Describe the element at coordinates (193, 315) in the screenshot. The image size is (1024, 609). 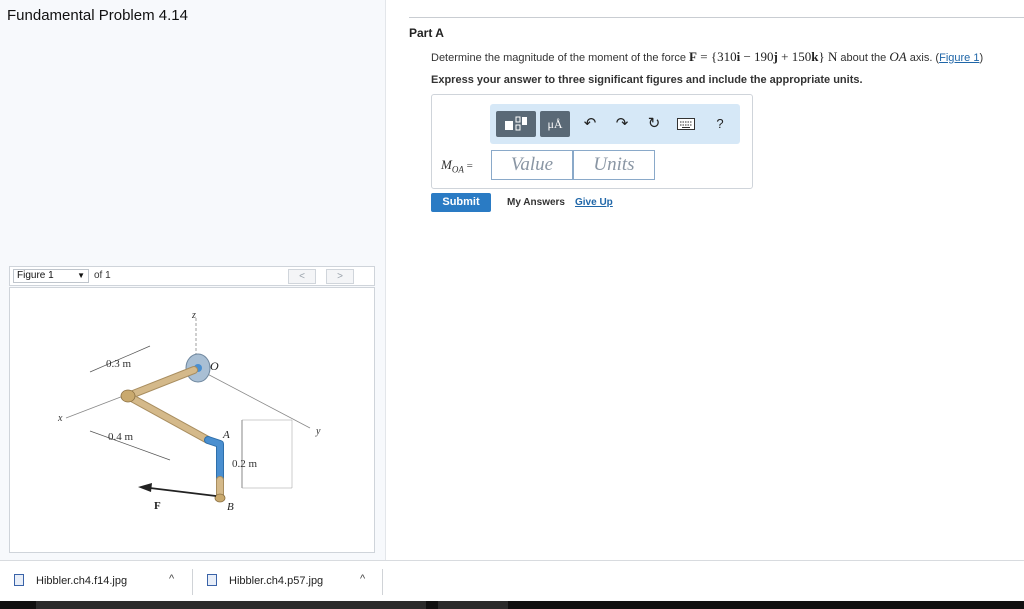
I see `z-axis-label: z` at that location.